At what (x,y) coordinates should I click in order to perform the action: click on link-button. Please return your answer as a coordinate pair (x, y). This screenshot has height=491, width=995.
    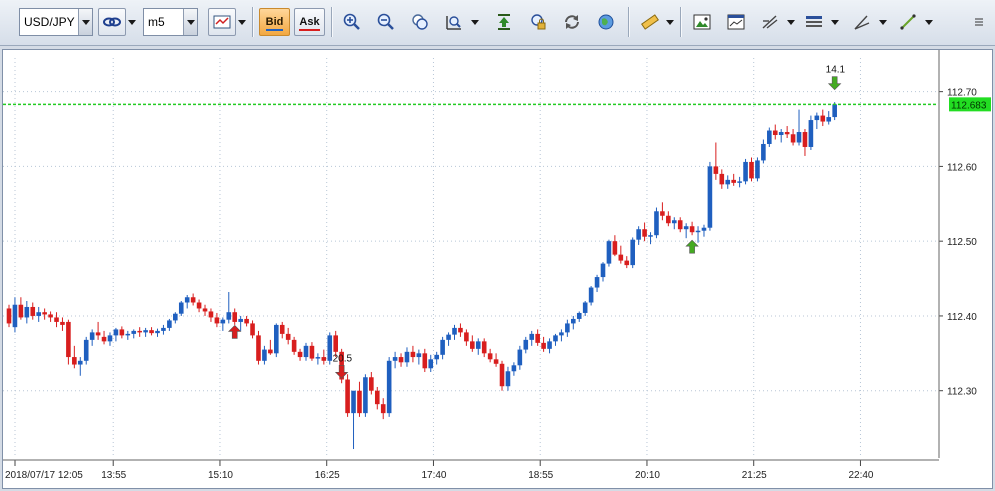
    Looking at the image, I should click on (112, 22).